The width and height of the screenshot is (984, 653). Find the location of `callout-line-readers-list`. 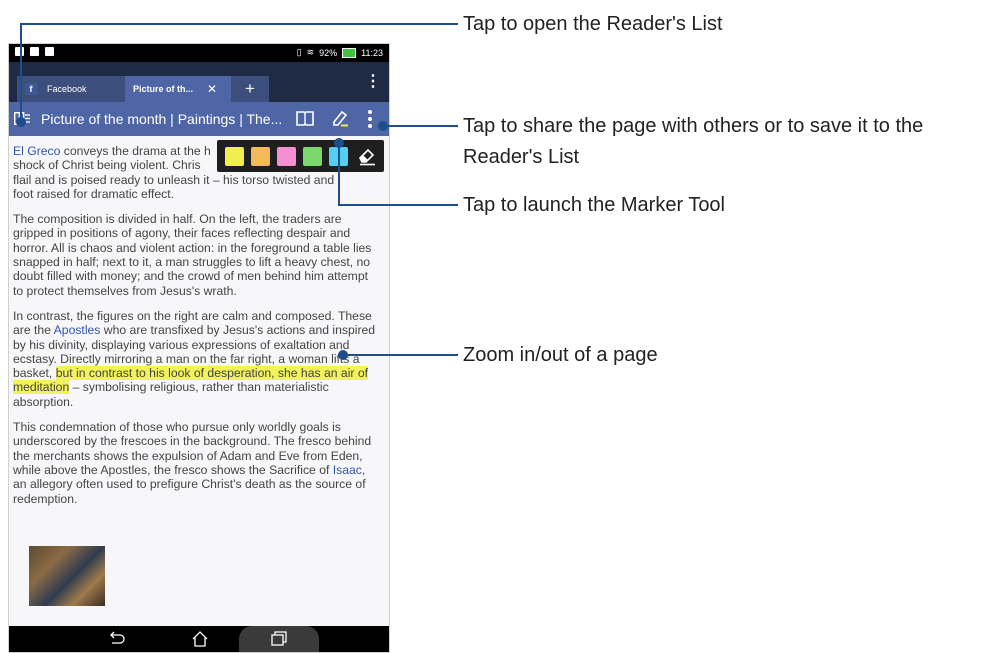

callout-line-readers-list is located at coordinates (237, 75).